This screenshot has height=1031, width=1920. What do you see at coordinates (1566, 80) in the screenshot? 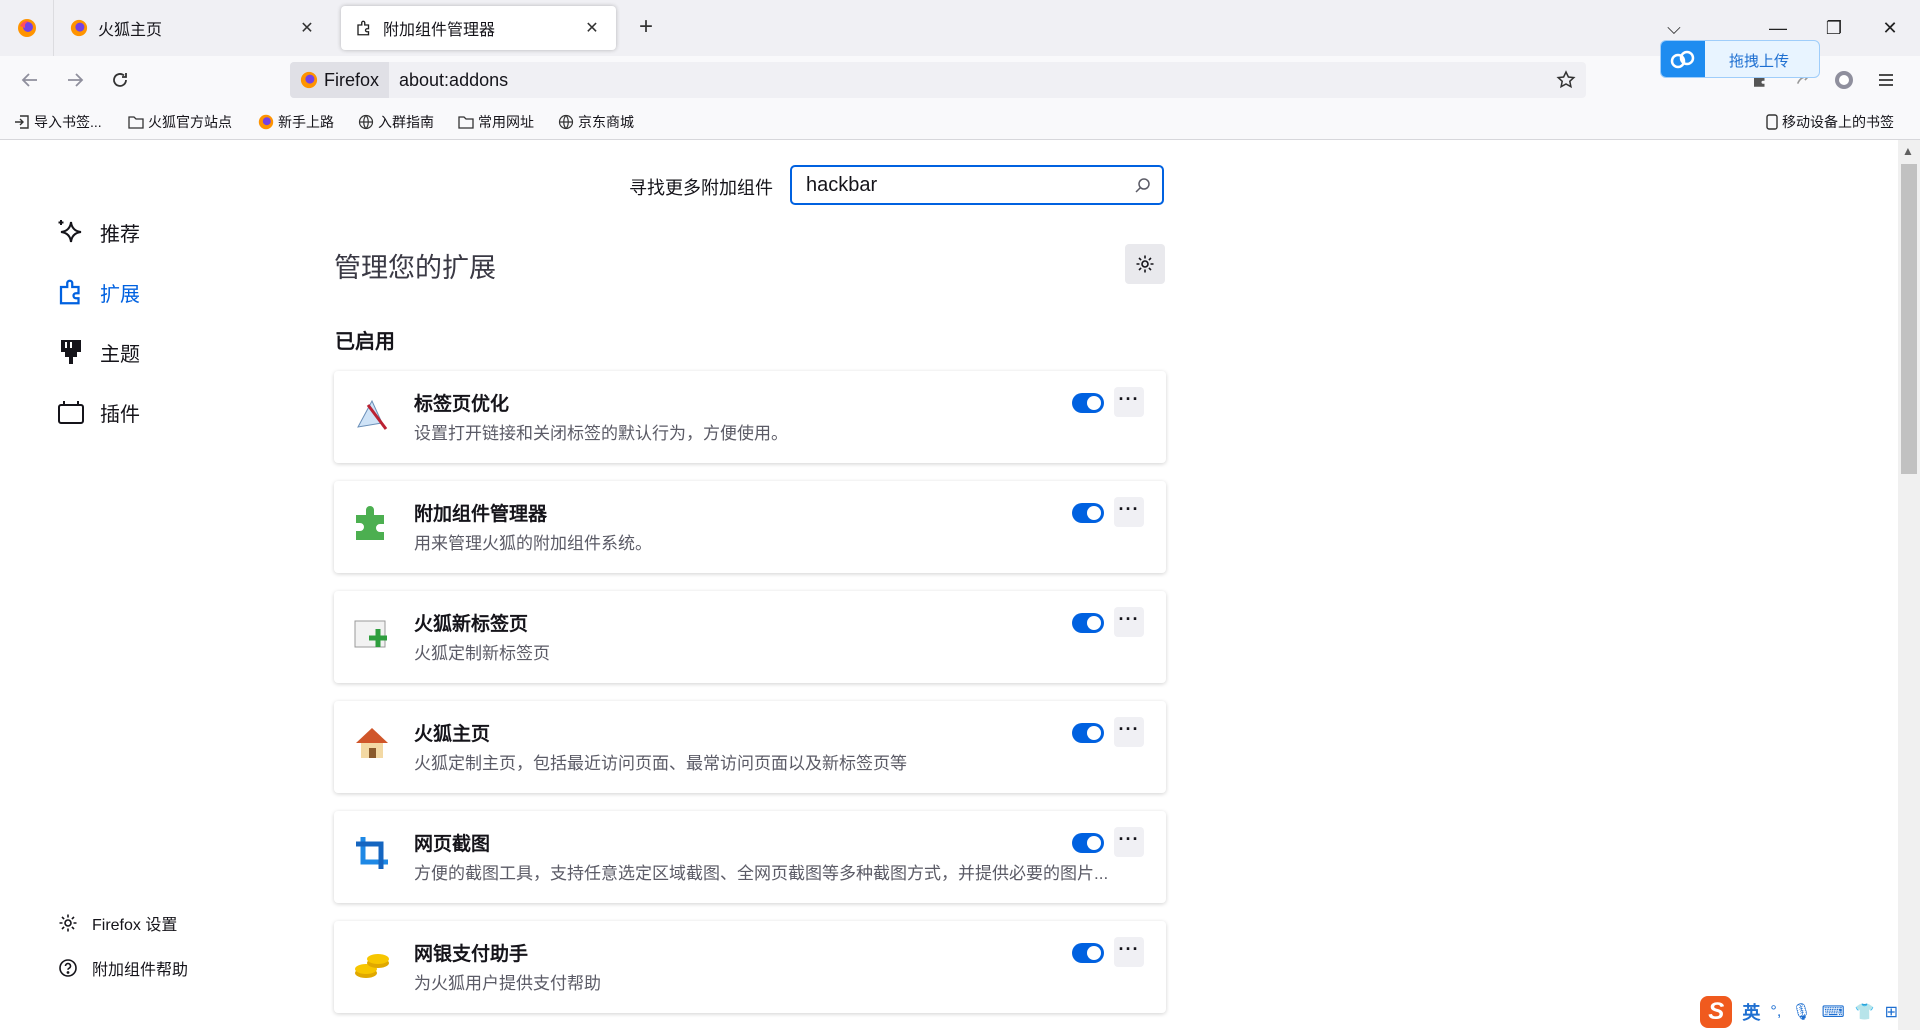
I see `bookmark-star-icon` at bounding box center [1566, 80].